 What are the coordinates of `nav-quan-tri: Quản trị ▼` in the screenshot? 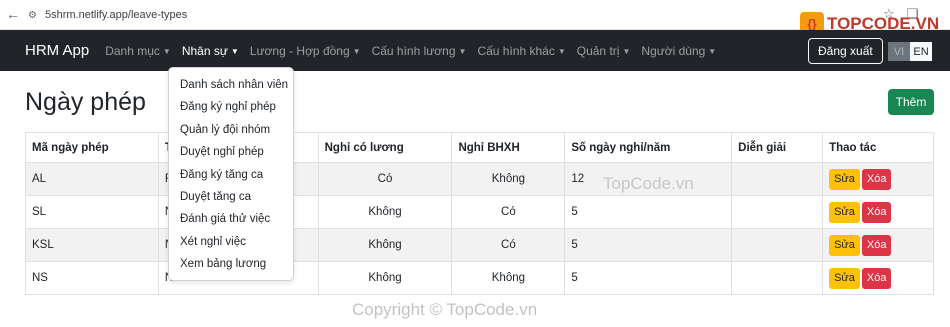 It's located at (604, 51).